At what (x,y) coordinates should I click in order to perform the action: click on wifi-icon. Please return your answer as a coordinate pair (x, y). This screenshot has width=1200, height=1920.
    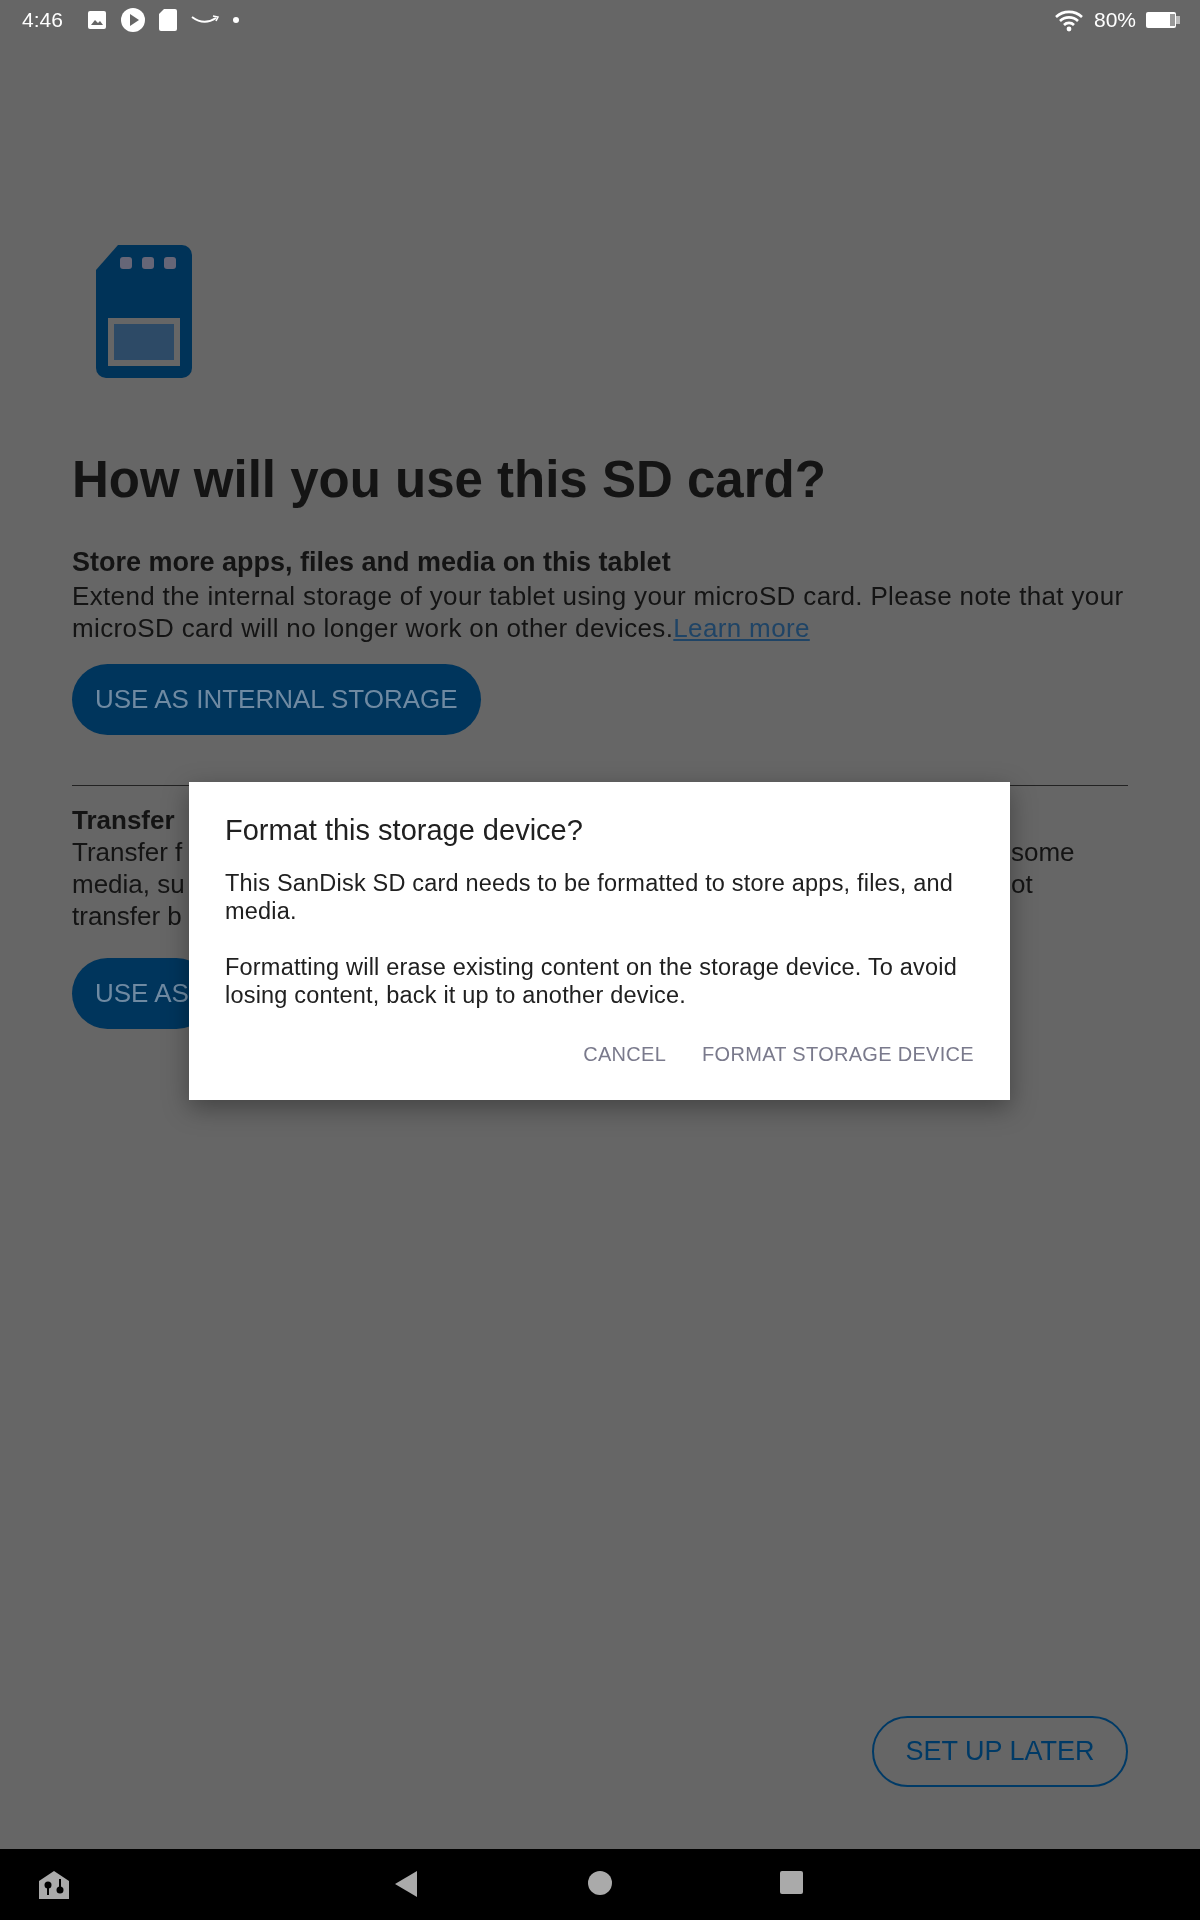
    Looking at the image, I should click on (1068, 20).